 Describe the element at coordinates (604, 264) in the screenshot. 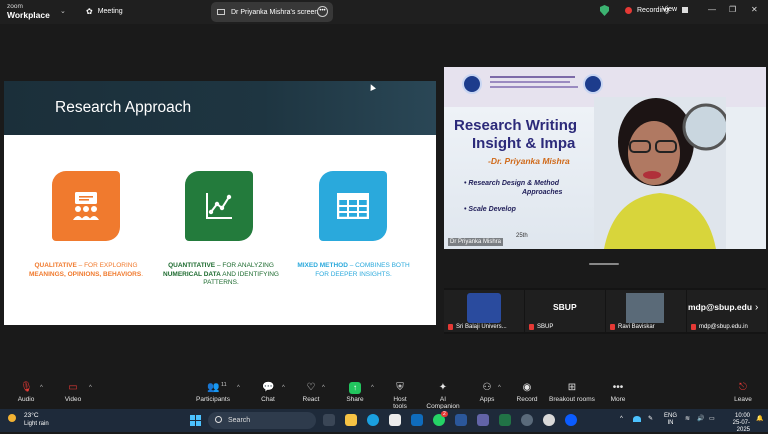

I see `resize-handle` at that location.